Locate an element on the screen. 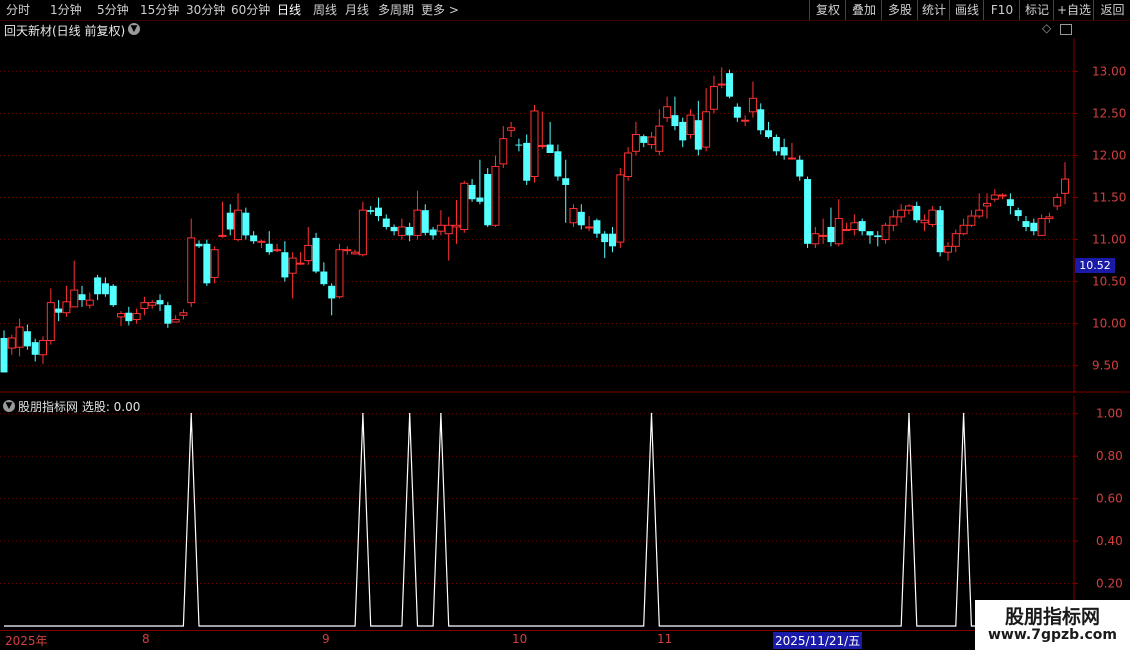 The width and height of the screenshot is (1130, 650). y-tick-label: 11.00 is located at coordinates (1109, 240).